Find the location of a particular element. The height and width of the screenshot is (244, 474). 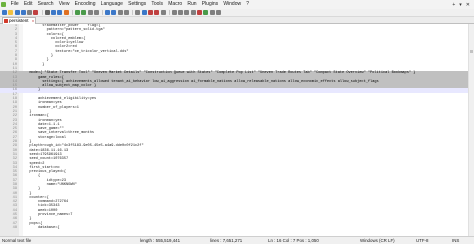

vertical-scrollbar is located at coordinates (471, 130).